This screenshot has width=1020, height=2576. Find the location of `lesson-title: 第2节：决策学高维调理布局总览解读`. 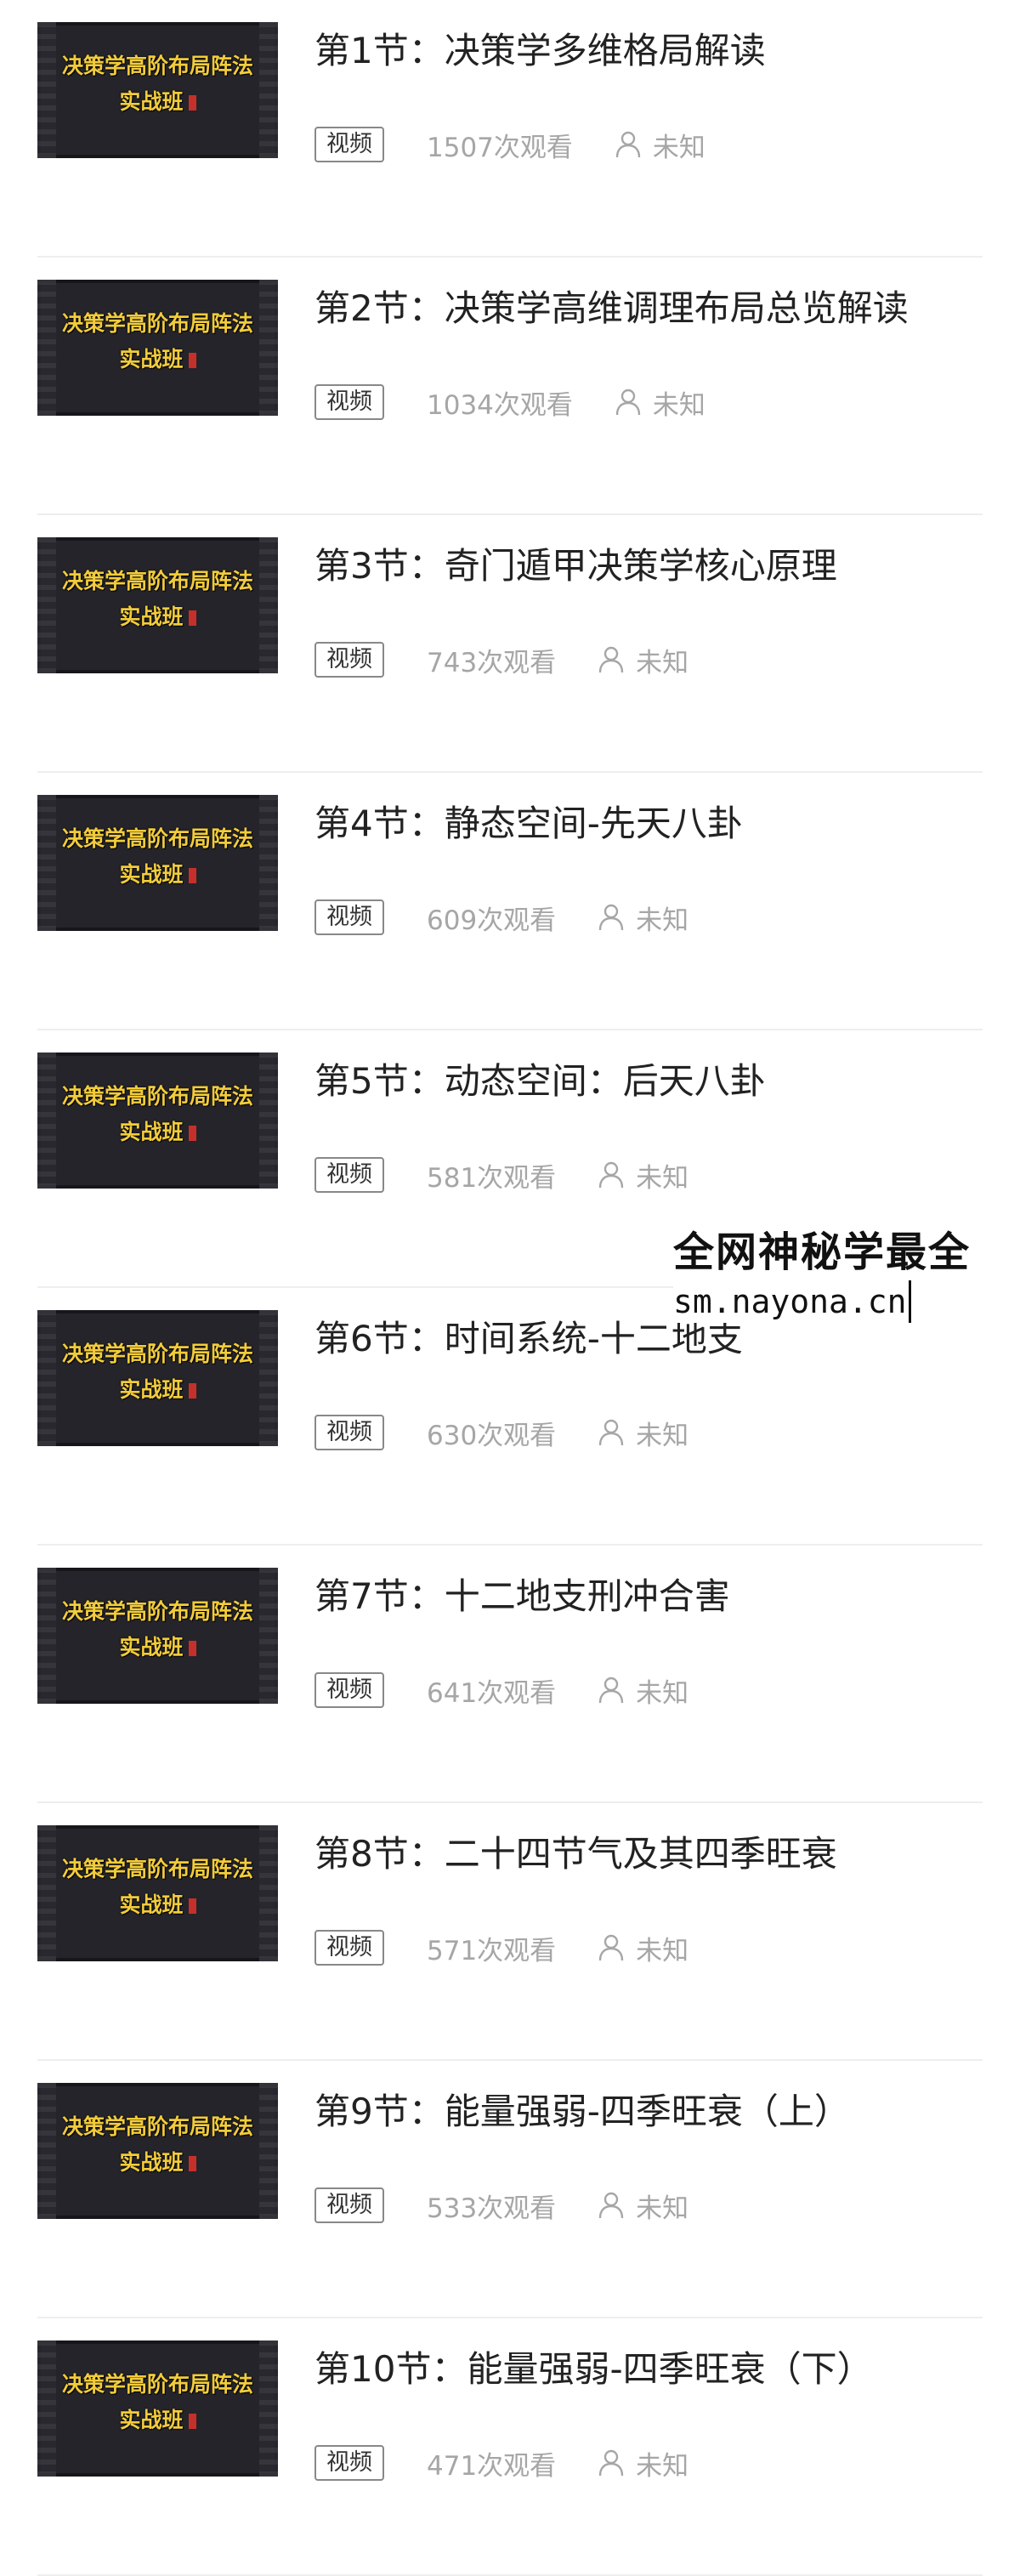

lesson-title: 第2节：决策学高维调理布局总览解读 is located at coordinates (611, 306).